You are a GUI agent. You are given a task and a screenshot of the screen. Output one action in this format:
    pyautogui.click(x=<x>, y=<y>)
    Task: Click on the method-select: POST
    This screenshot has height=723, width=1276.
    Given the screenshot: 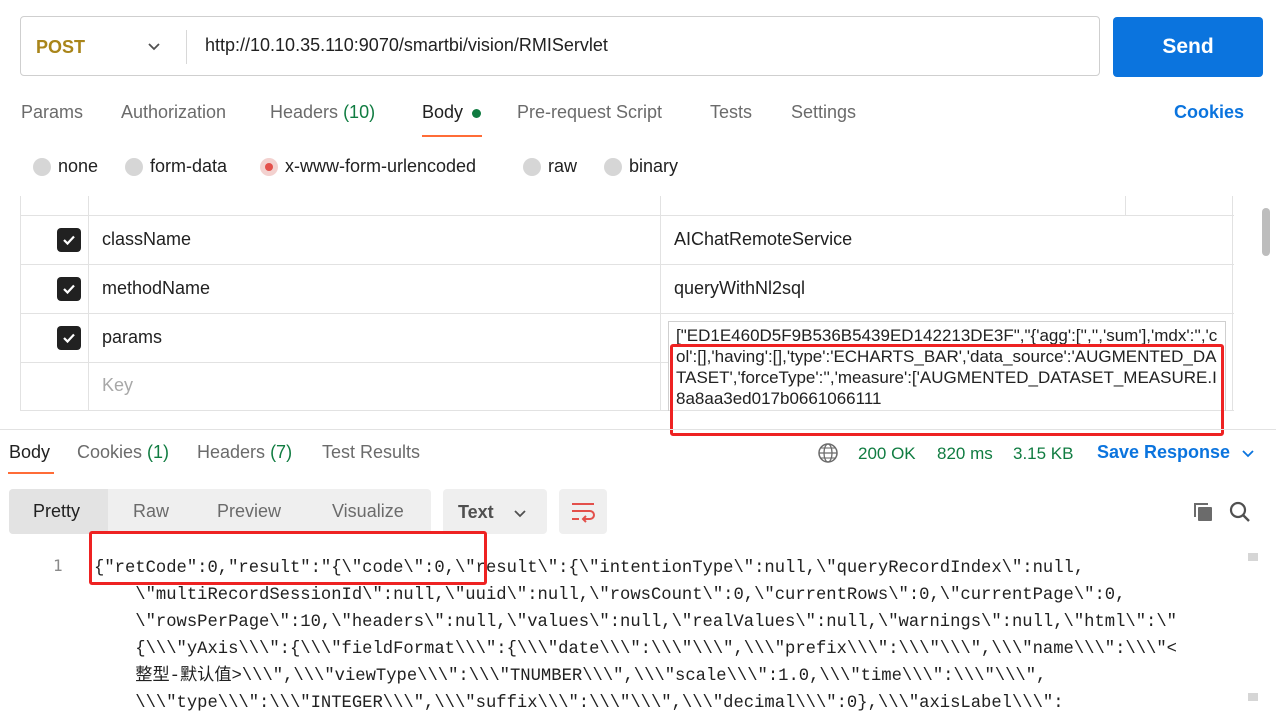 What is the action you would take?
    pyautogui.click(x=60, y=47)
    